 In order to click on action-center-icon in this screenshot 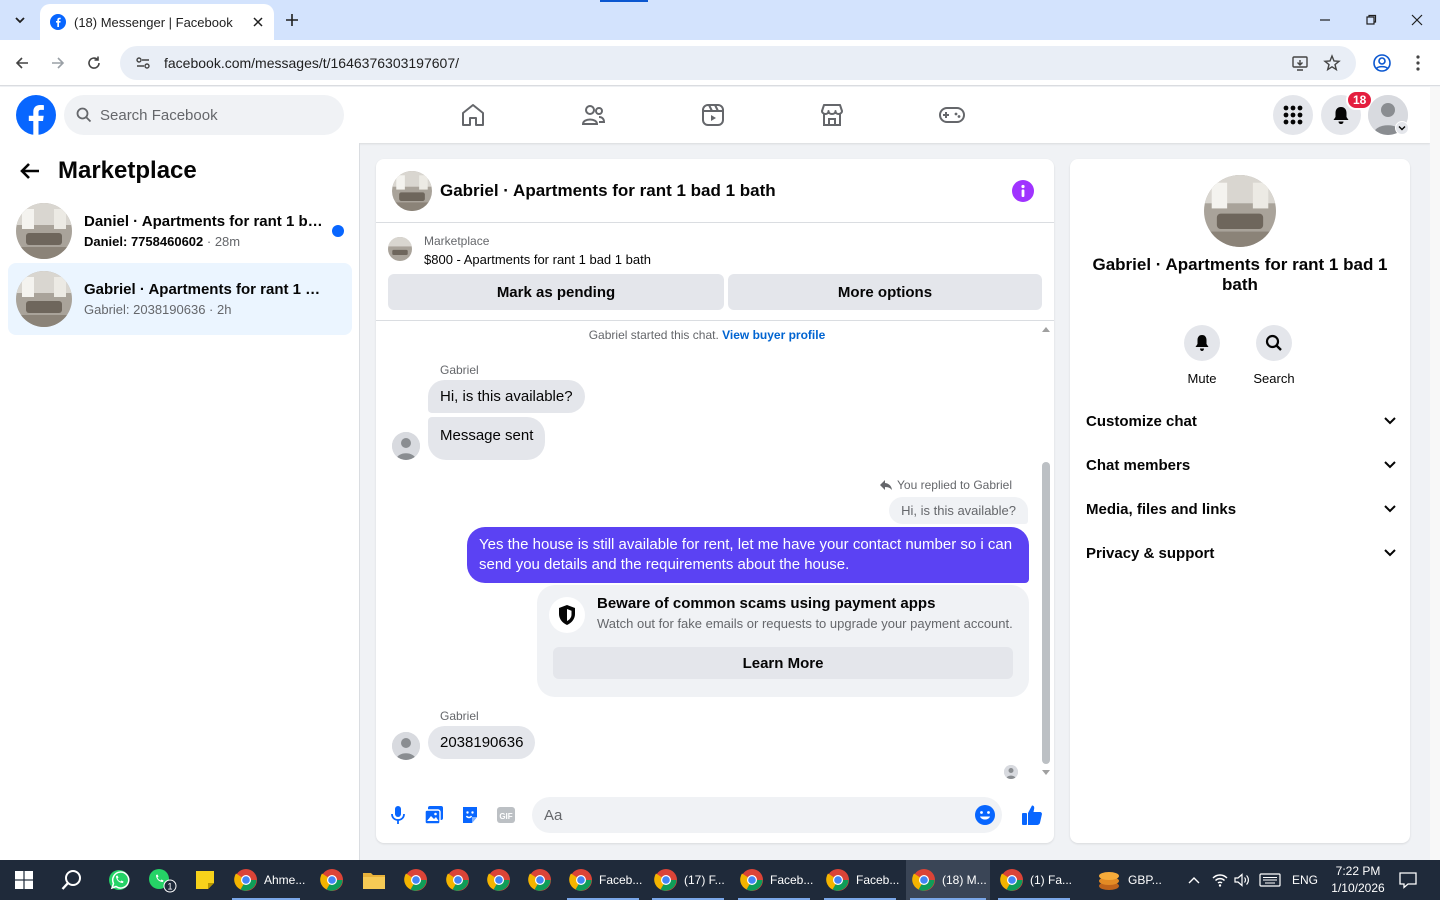, I will do `click(1408, 880)`.